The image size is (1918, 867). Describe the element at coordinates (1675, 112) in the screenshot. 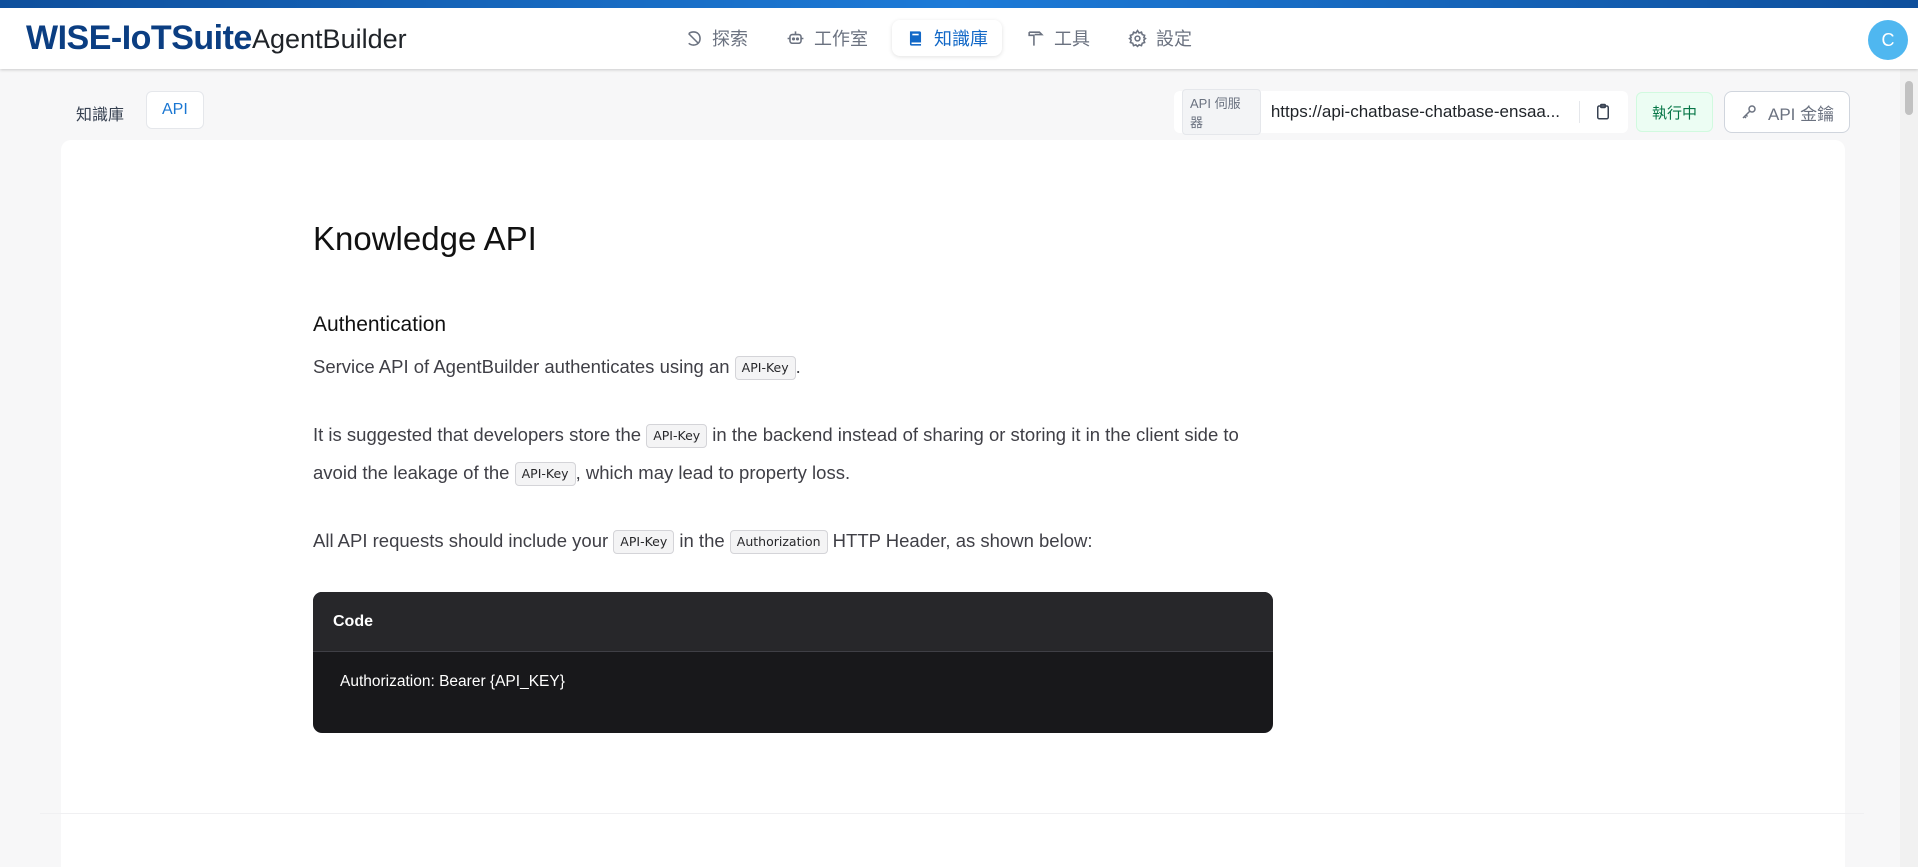

I see `status-badge: 執行中` at that location.